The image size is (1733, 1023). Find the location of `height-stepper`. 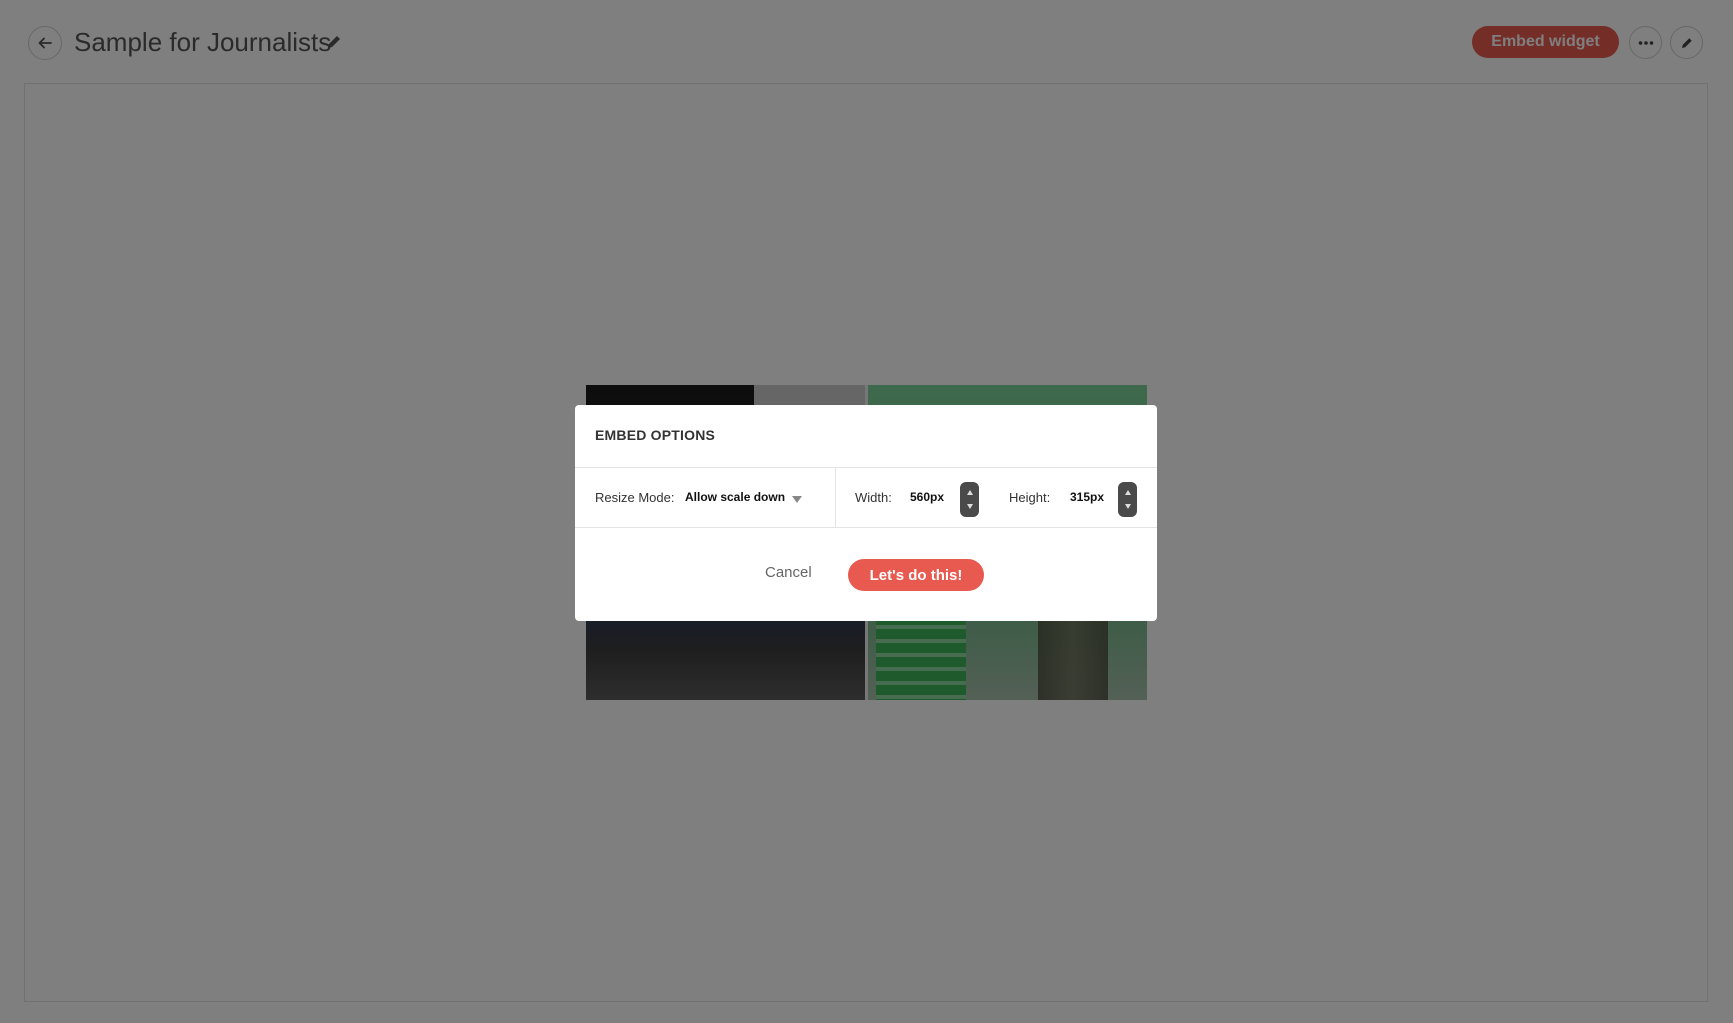

height-stepper is located at coordinates (1127, 499).